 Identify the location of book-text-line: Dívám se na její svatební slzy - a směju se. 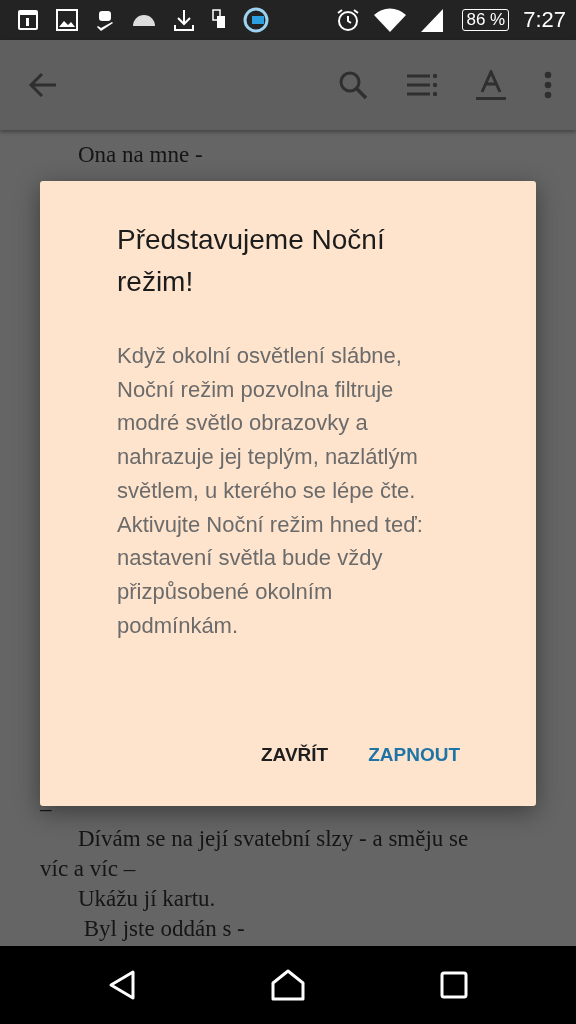
(273, 839).